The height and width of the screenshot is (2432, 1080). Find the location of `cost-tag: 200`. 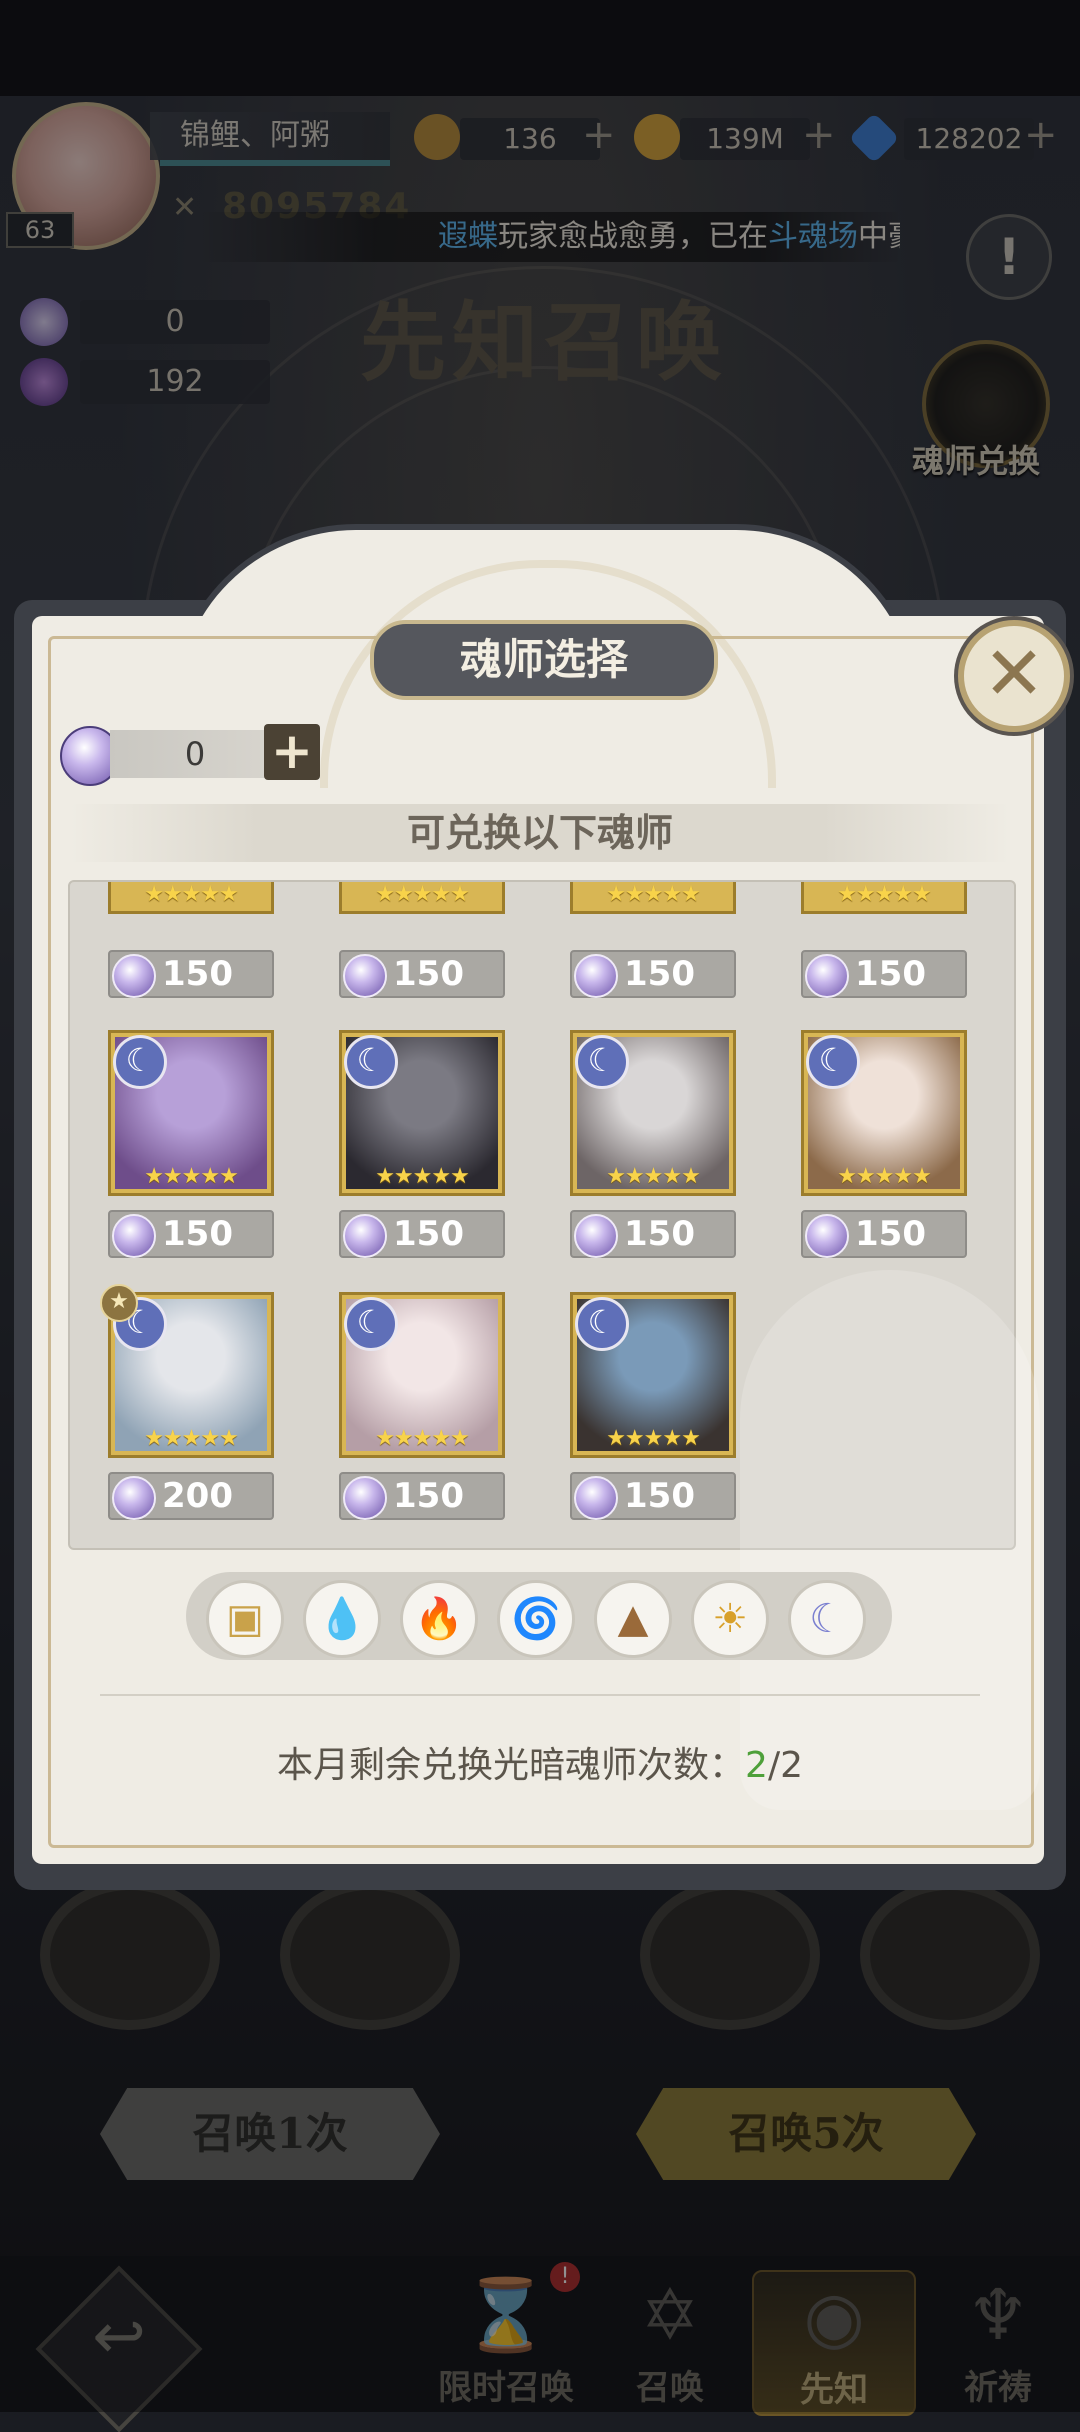

cost-tag: 200 is located at coordinates (191, 1496).